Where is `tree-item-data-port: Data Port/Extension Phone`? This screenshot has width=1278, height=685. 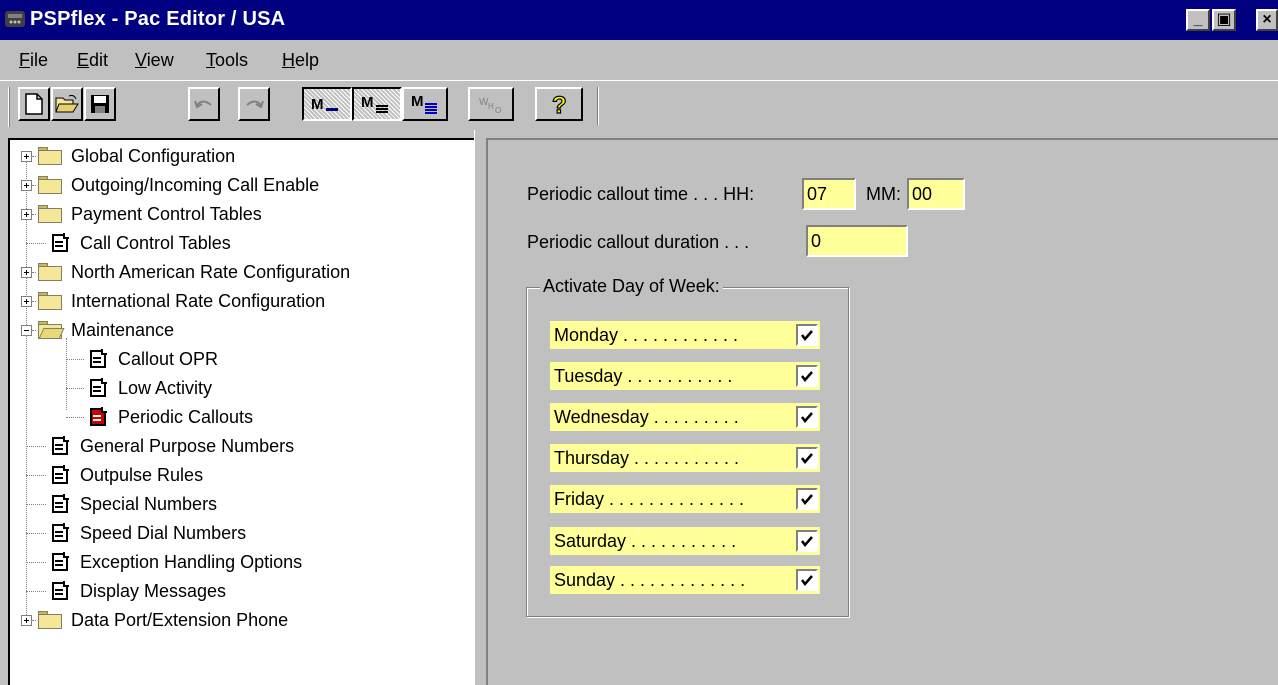
tree-item-data-port: Data Port/Extension Phone is located at coordinates (154, 620).